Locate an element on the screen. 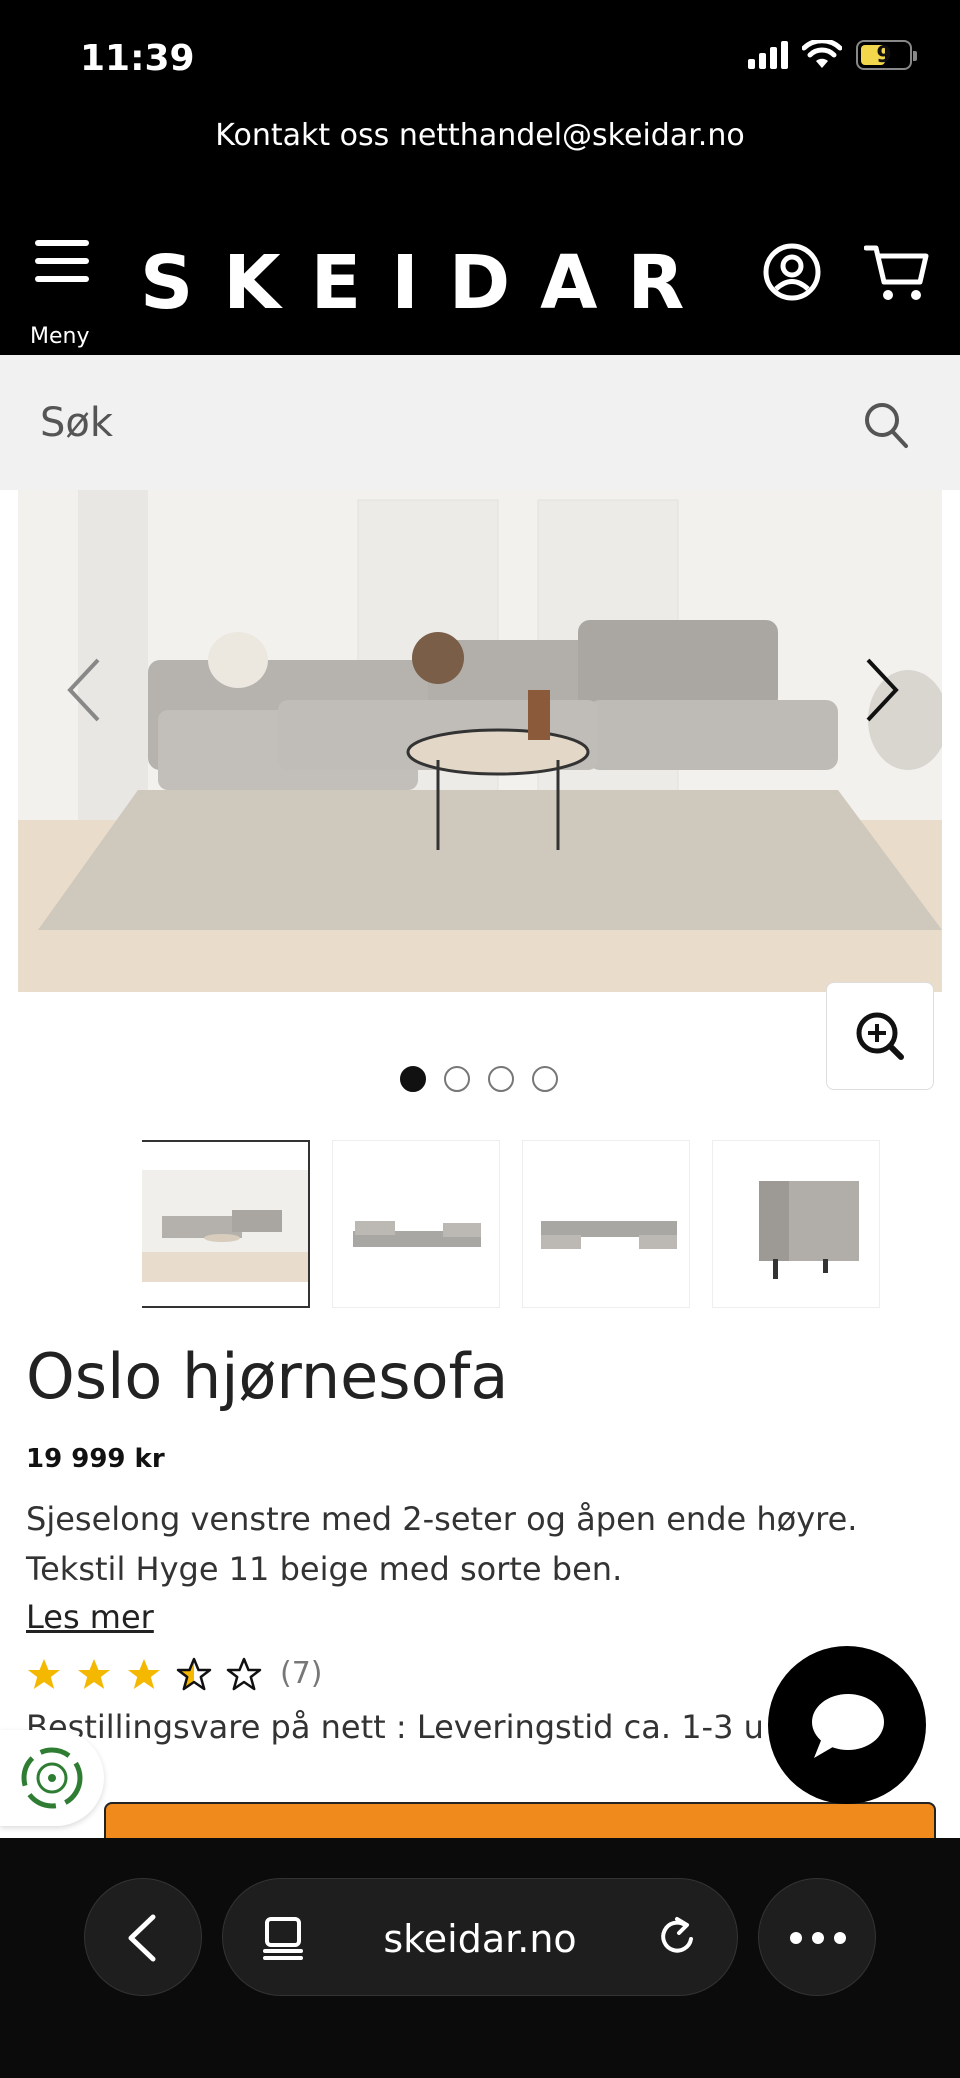 This screenshot has height=2078, width=960. chevron-right-icon is located at coordinates (878, 690).